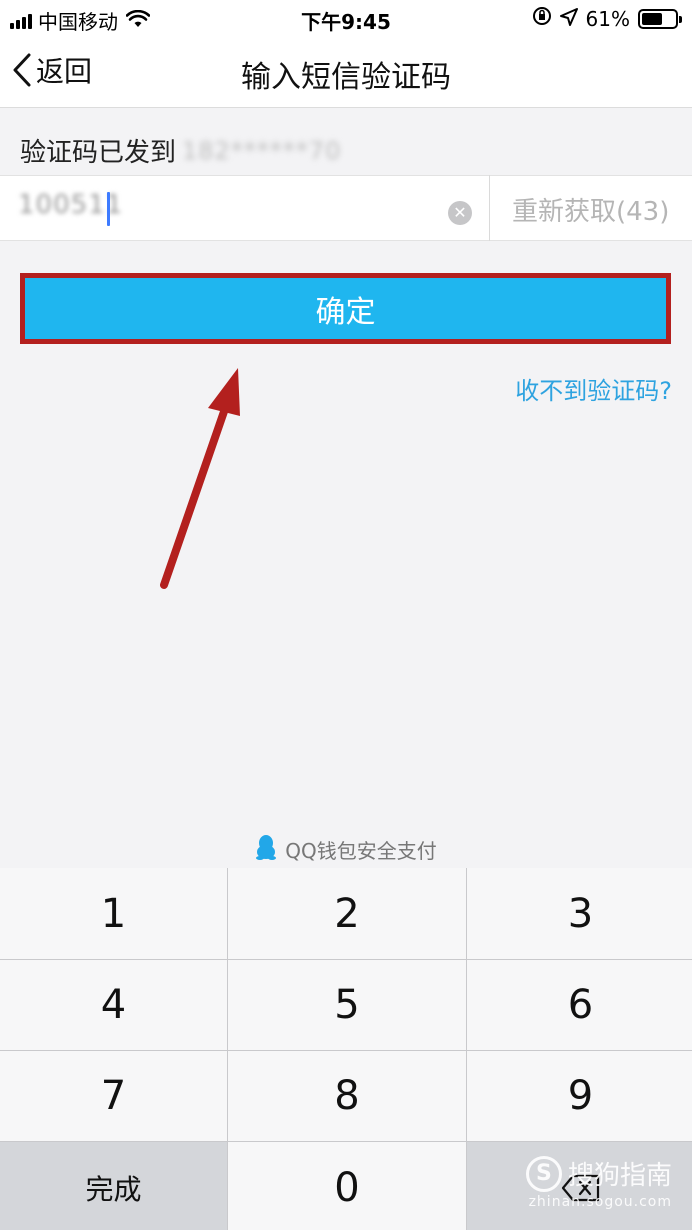  Describe the element at coordinates (262, 150) in the screenshot. I see `masked-phone: 182******70` at that location.